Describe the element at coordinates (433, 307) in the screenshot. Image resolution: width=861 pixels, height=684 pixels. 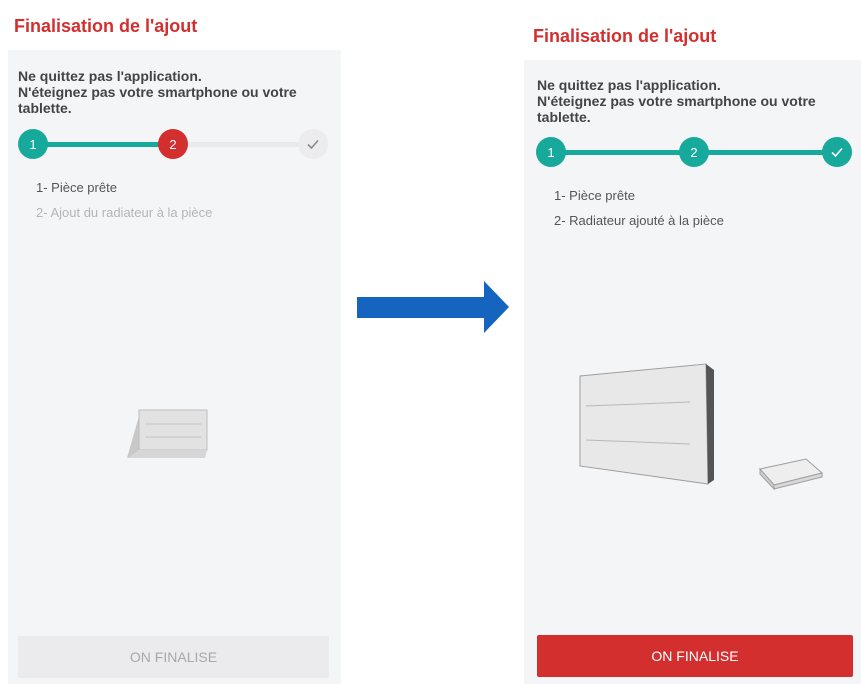
I see `arrow-right-icon` at that location.